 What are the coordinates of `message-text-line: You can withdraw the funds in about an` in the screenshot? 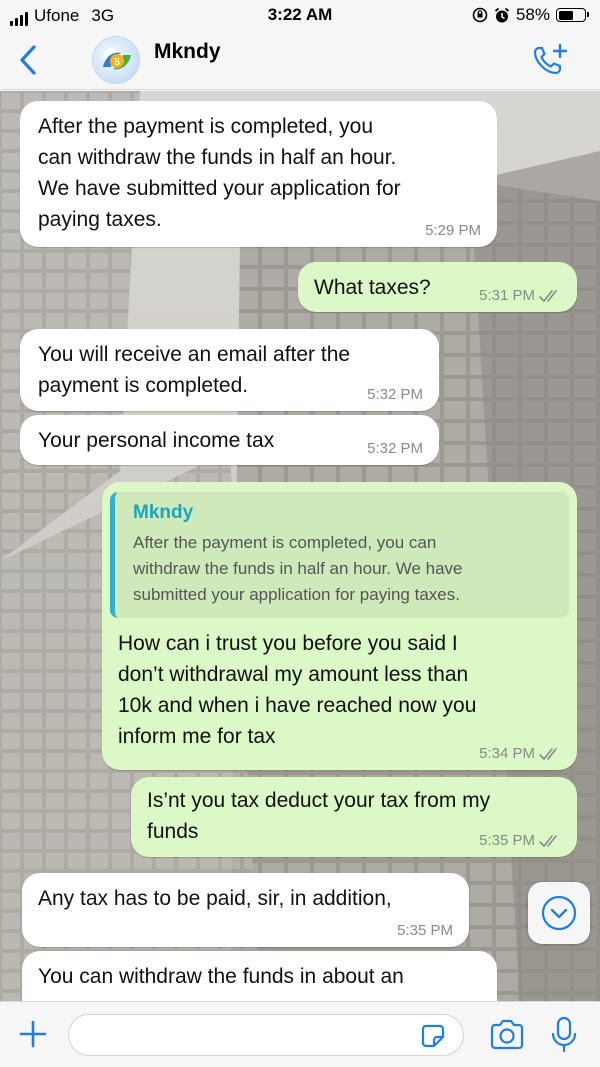 It's located at (221, 976).